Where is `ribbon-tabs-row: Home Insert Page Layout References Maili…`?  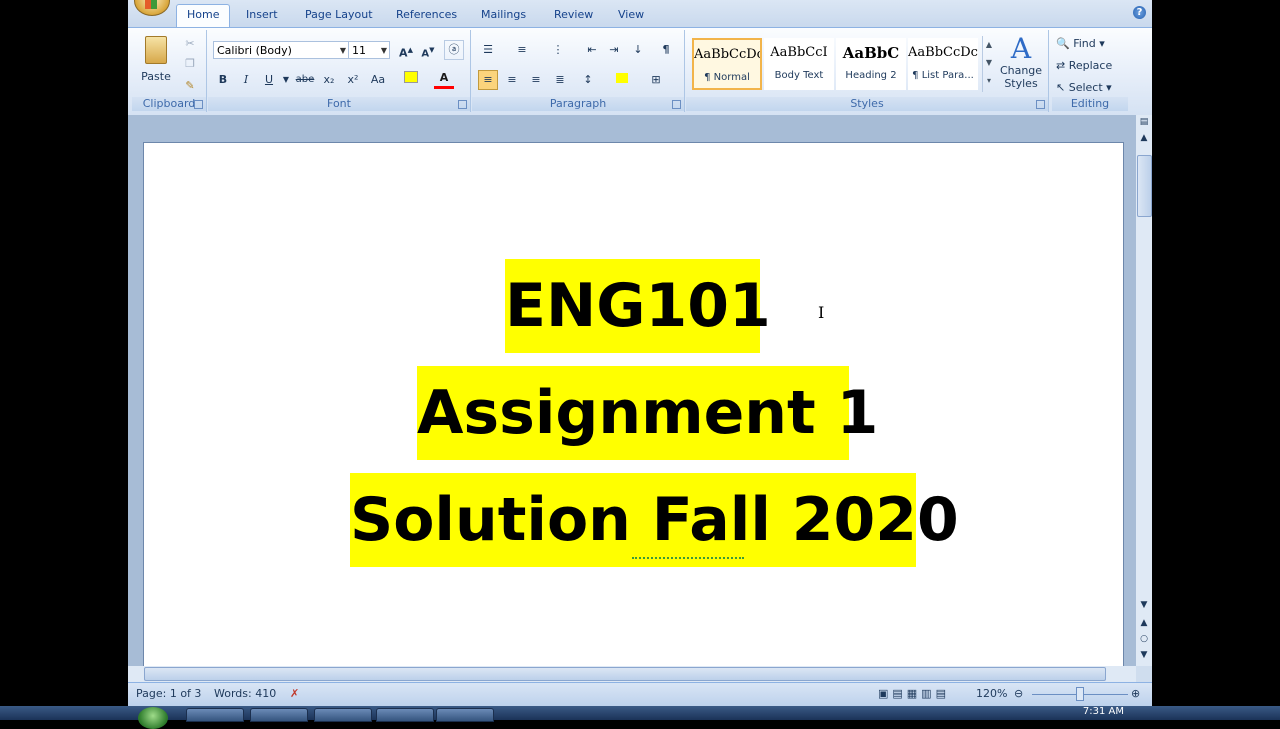
ribbon-tabs-row: Home Insert Page Layout References Maili… is located at coordinates (640, 14).